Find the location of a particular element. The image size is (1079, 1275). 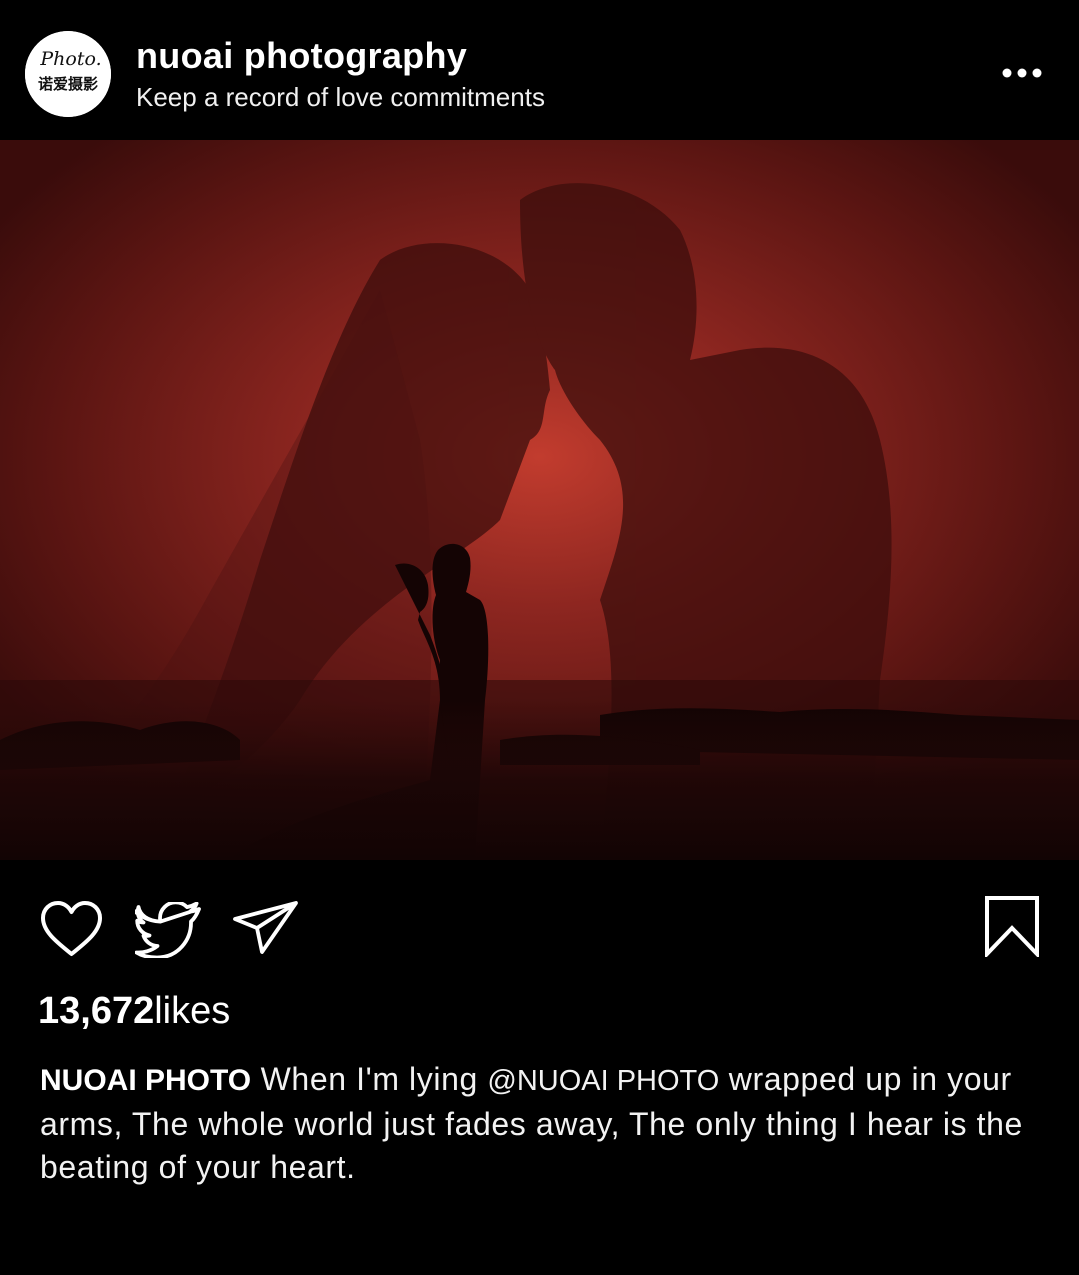

bookmark-icon is located at coordinates (1012, 926).